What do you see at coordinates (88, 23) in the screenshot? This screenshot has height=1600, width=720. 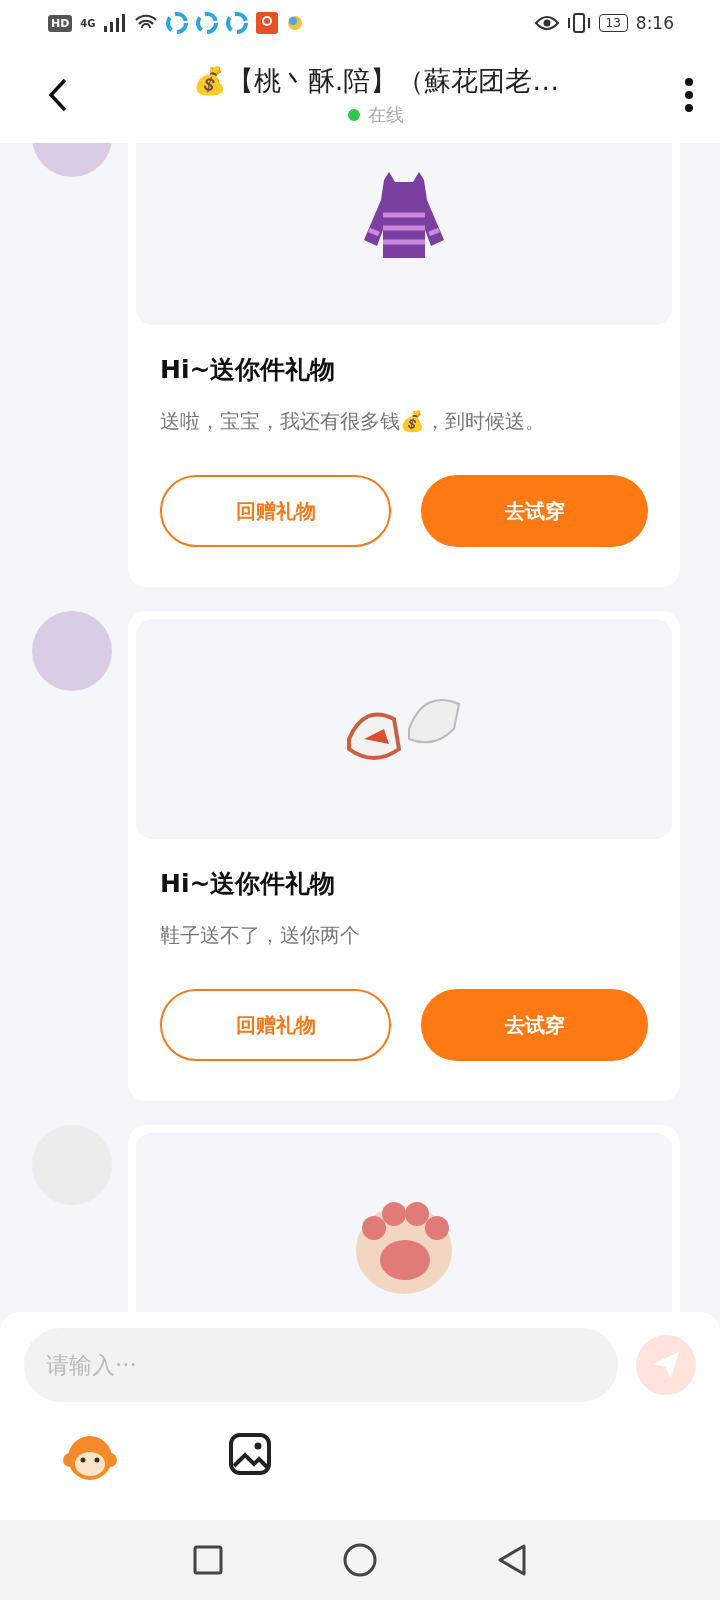 I see `network-type: 4G` at bounding box center [88, 23].